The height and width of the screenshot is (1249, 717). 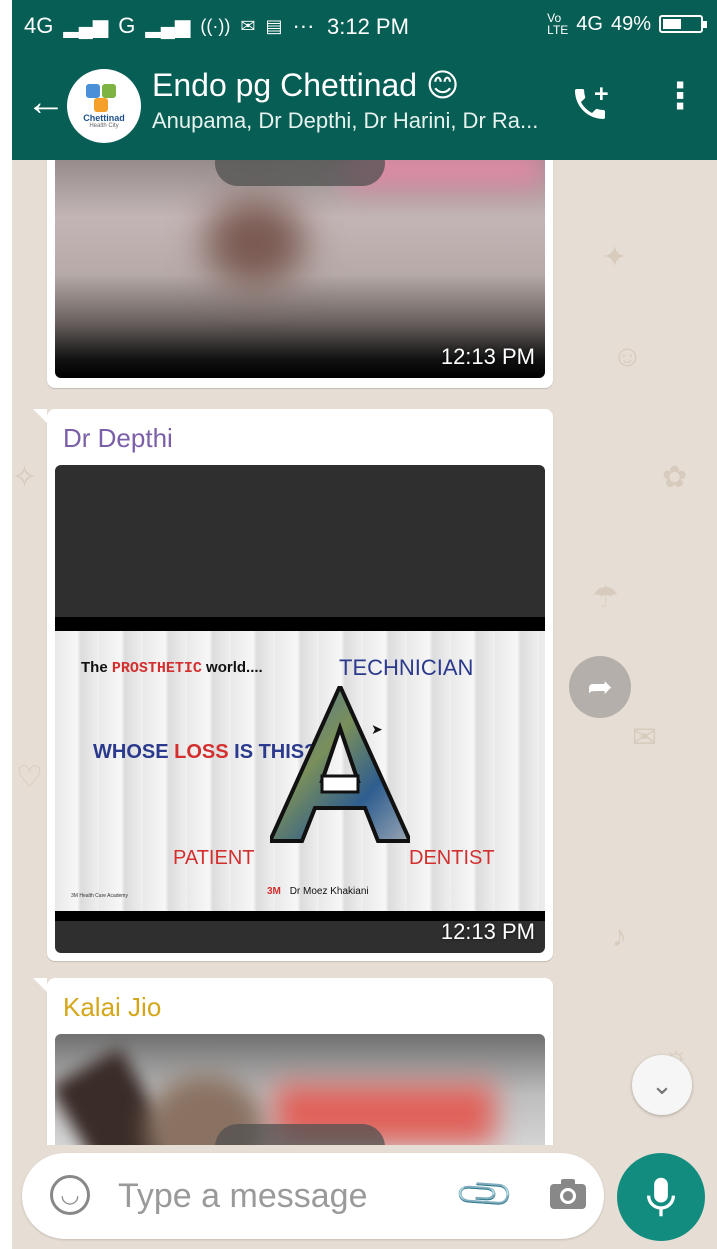 I want to click on group-avatar: Chettinad Health City, so click(x=104, y=106).